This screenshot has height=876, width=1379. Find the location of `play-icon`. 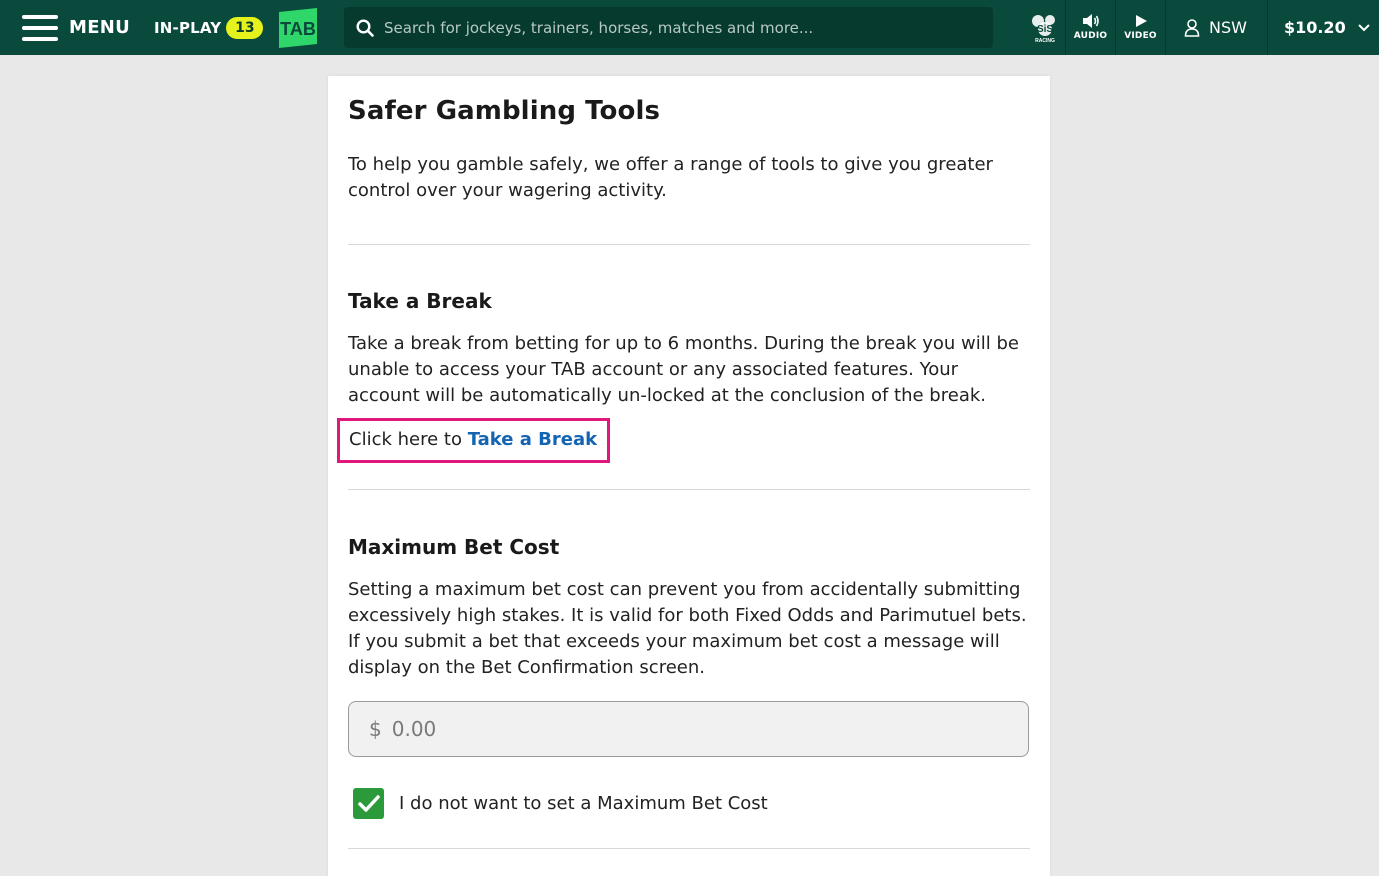

play-icon is located at coordinates (1141, 21).